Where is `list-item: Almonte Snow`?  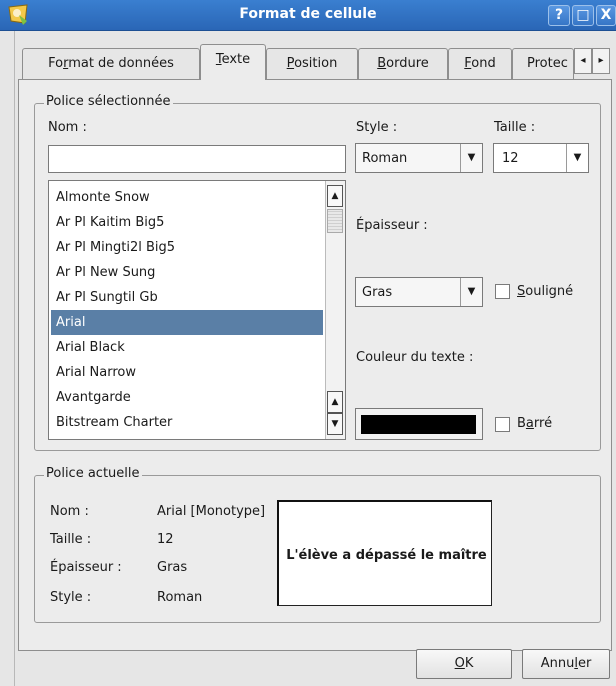
list-item: Almonte Snow is located at coordinates (187, 197).